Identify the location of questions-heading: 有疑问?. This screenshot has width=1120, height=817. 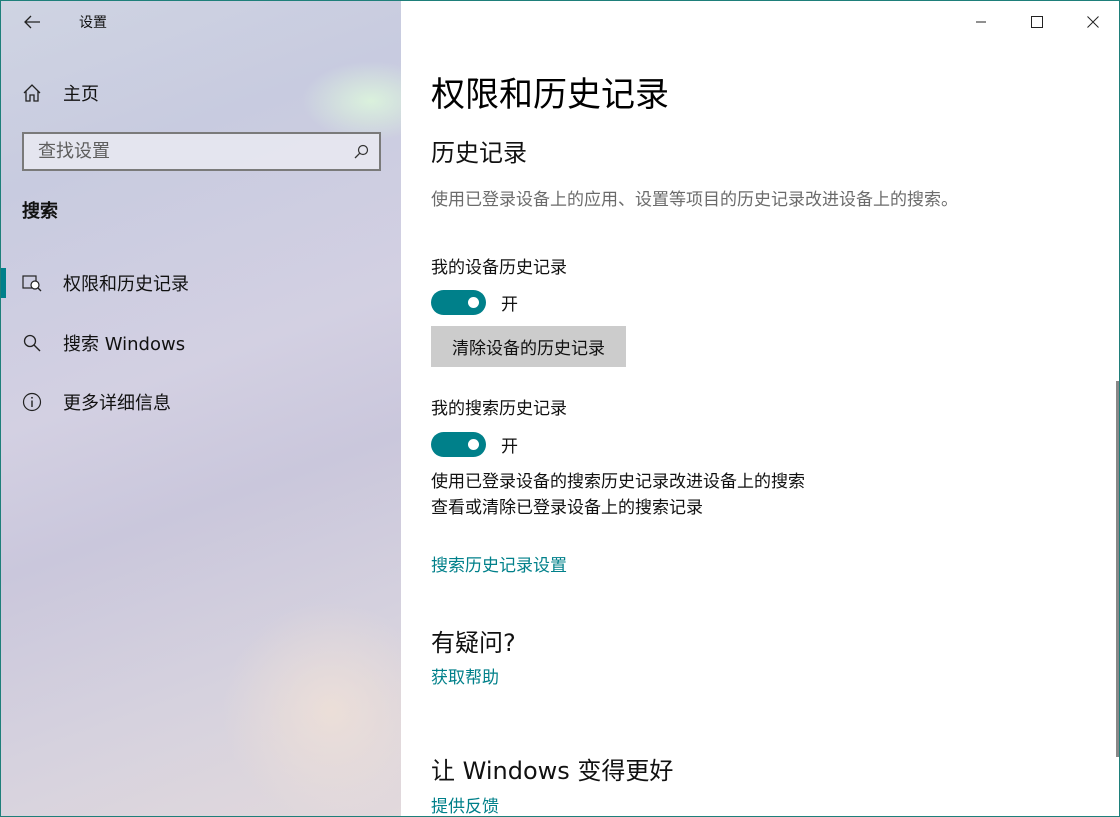
(473, 643).